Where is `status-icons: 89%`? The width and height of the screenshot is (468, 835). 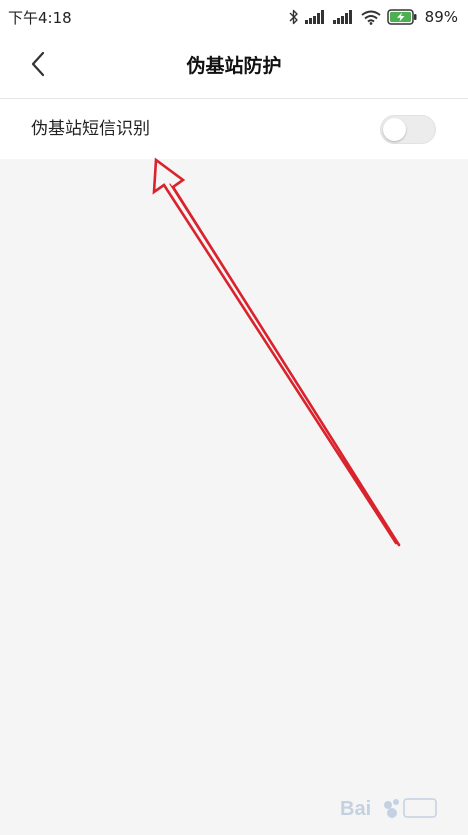
status-icons: 89% is located at coordinates (373, 17).